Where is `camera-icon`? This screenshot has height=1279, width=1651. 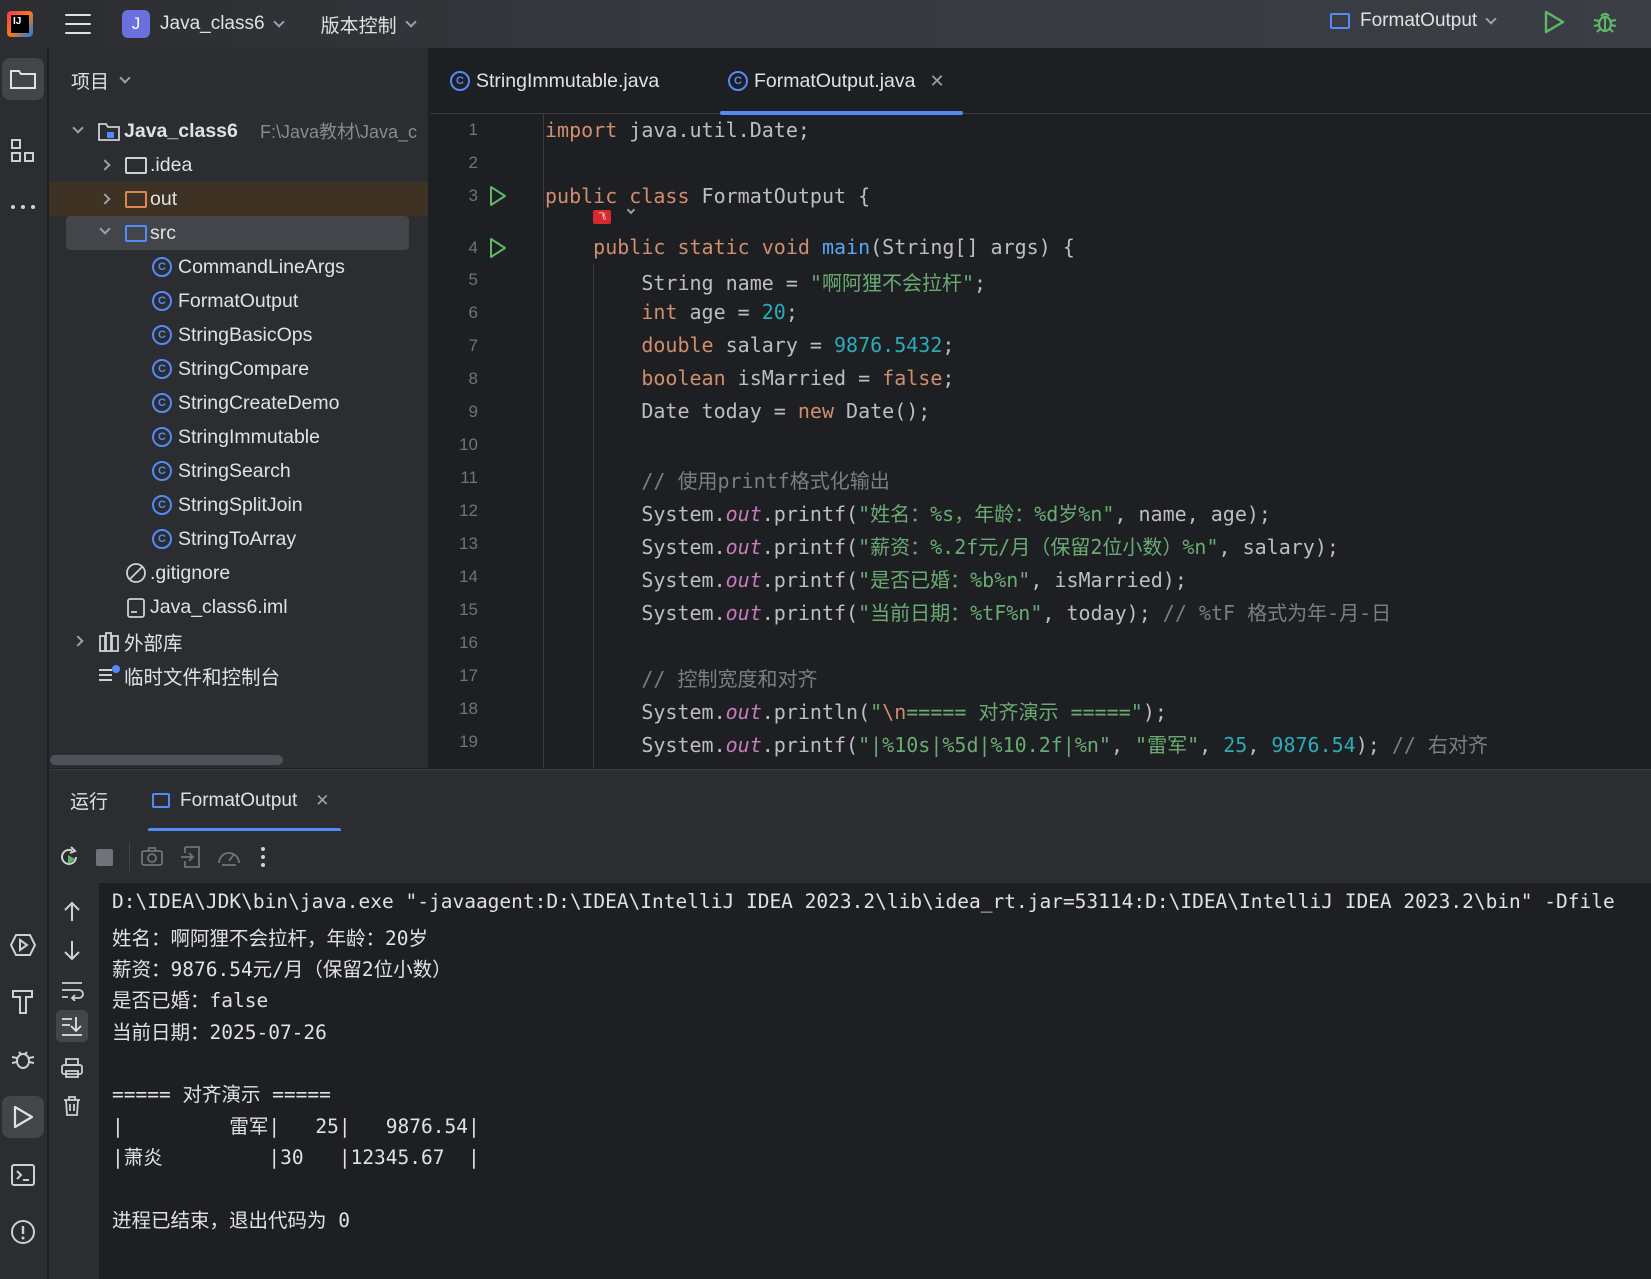 camera-icon is located at coordinates (152, 857).